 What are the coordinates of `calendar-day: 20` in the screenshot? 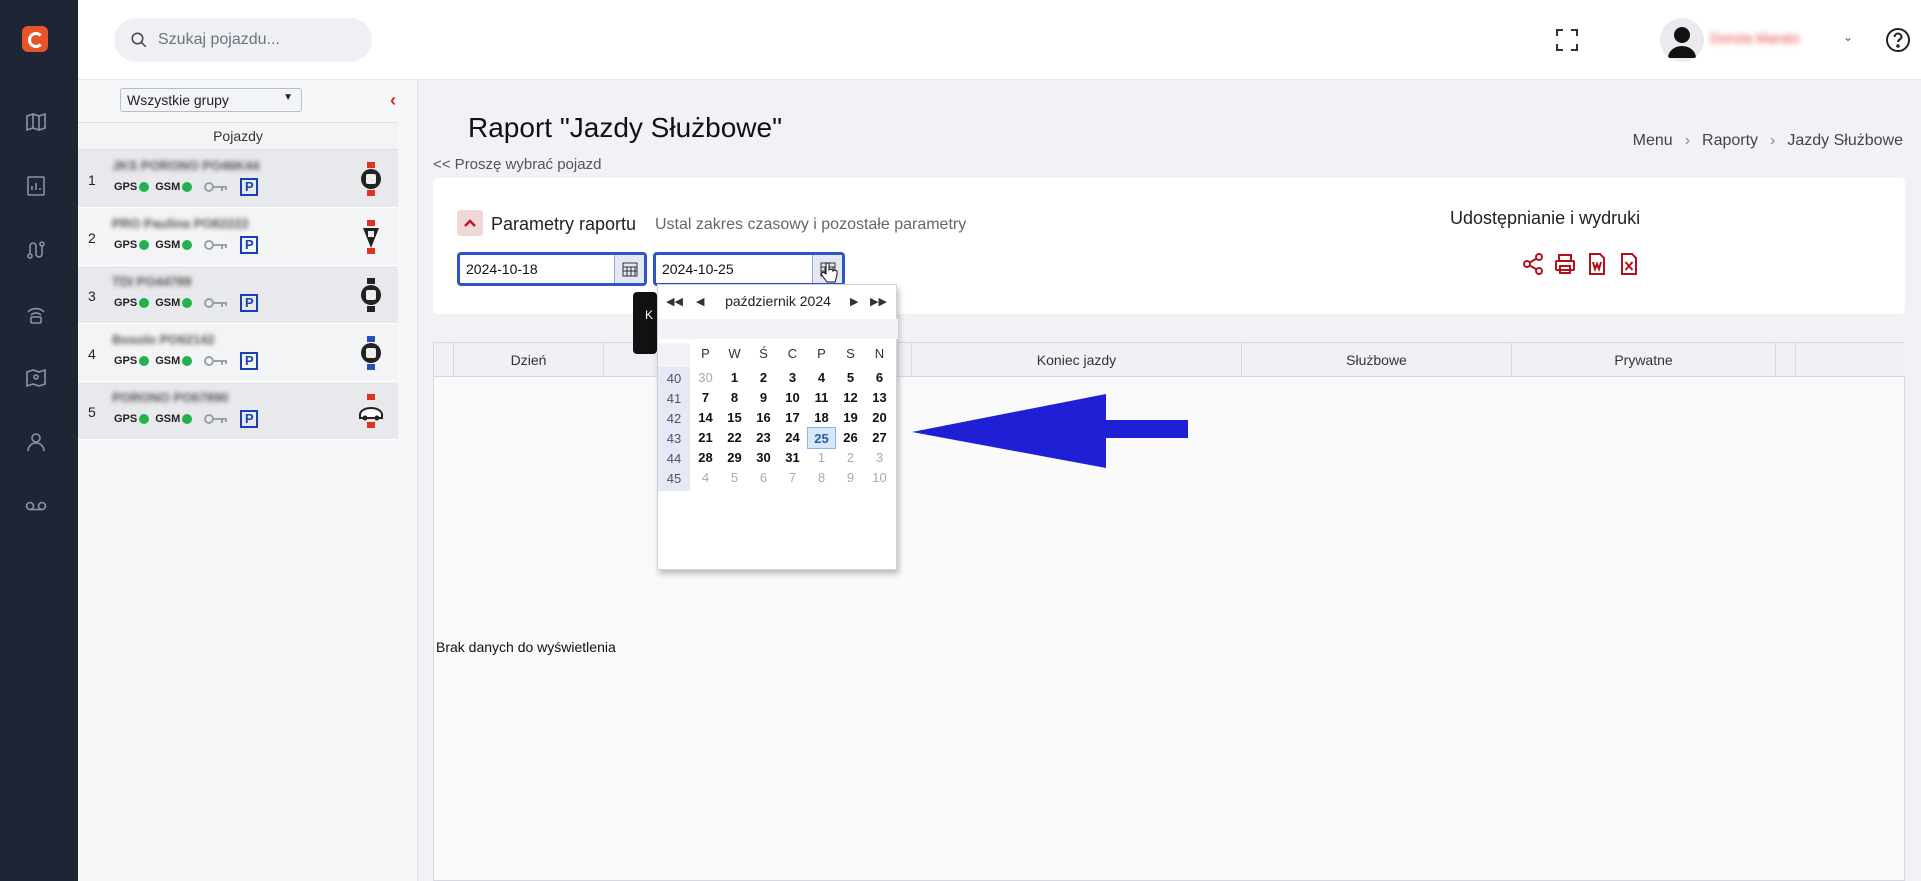 It's located at (879, 418).